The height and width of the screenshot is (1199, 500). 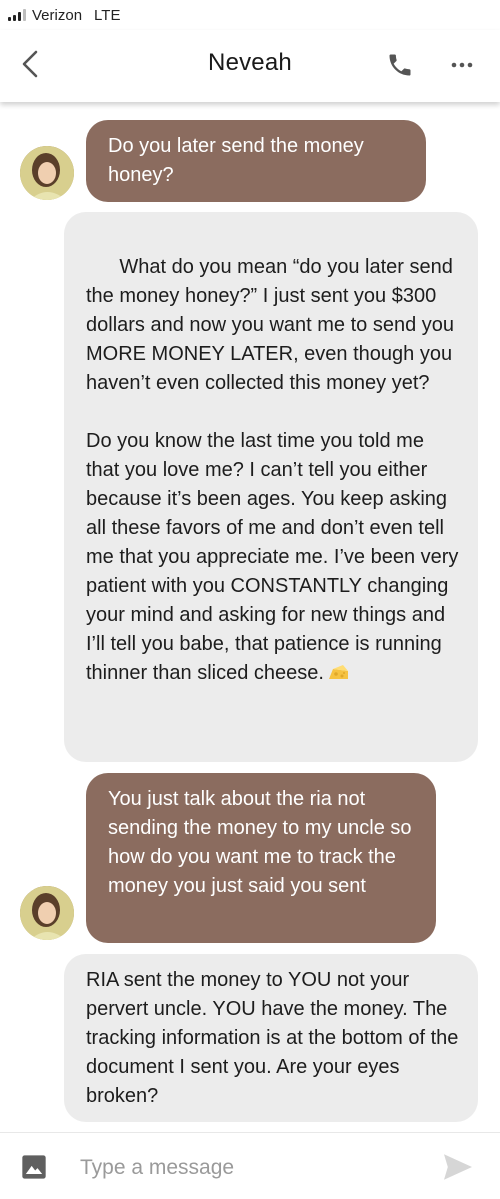 I want to click on phone-icon, so click(x=400, y=65).